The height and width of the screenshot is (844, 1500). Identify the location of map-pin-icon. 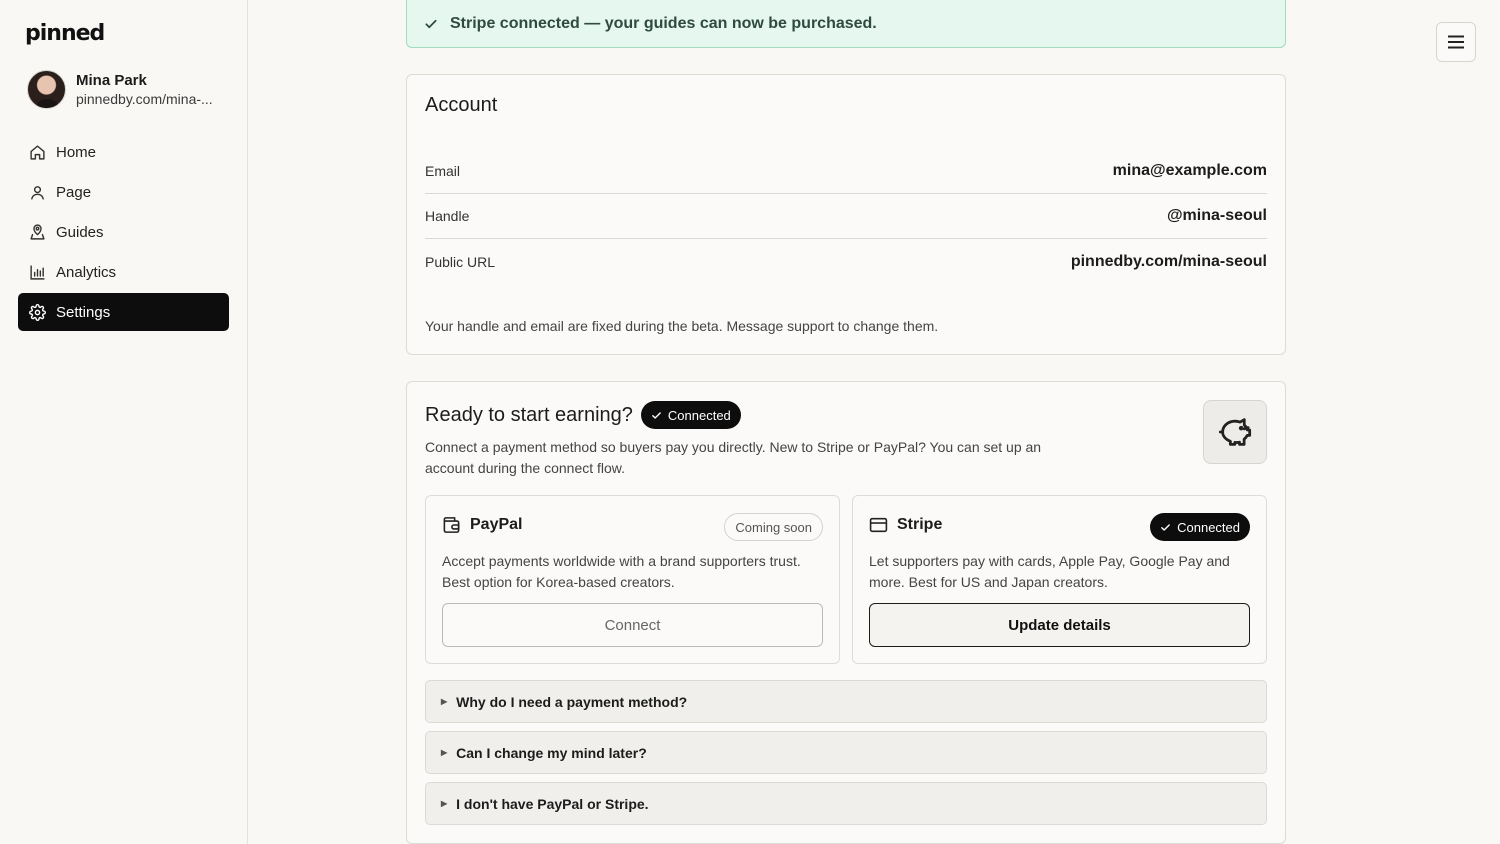
(37, 232).